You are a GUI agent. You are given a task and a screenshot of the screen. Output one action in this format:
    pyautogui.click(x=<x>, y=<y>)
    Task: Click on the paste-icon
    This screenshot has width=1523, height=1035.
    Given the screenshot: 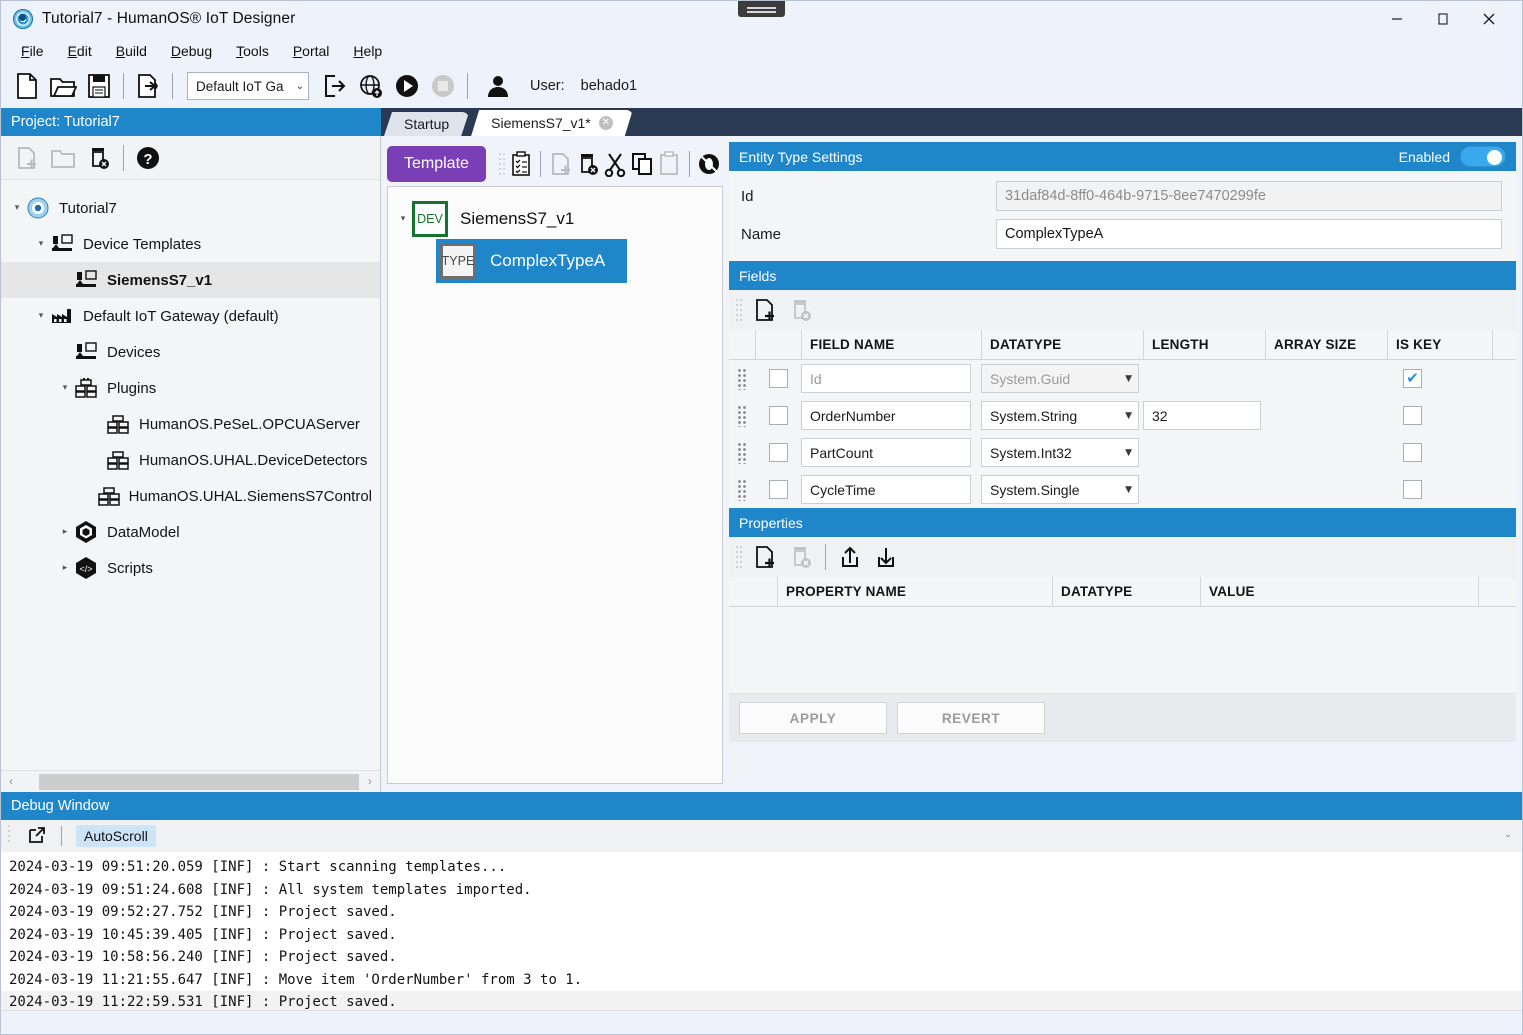 What is the action you would take?
    pyautogui.click(x=669, y=164)
    